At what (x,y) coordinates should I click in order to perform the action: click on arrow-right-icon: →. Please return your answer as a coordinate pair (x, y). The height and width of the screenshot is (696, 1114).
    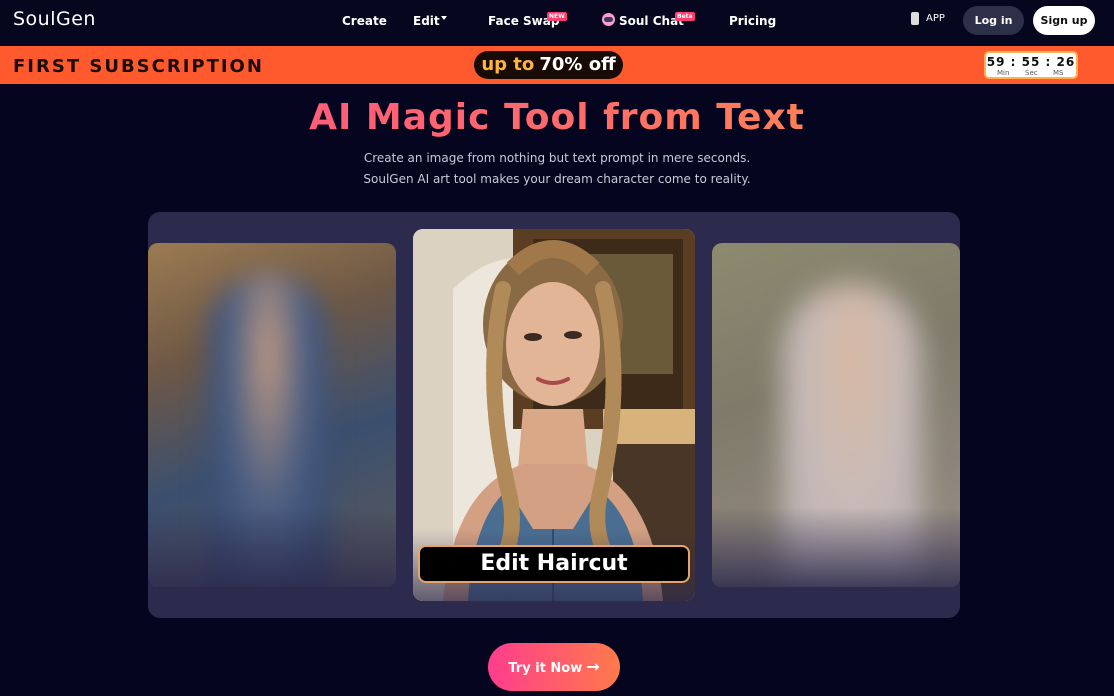
    Looking at the image, I should click on (593, 666).